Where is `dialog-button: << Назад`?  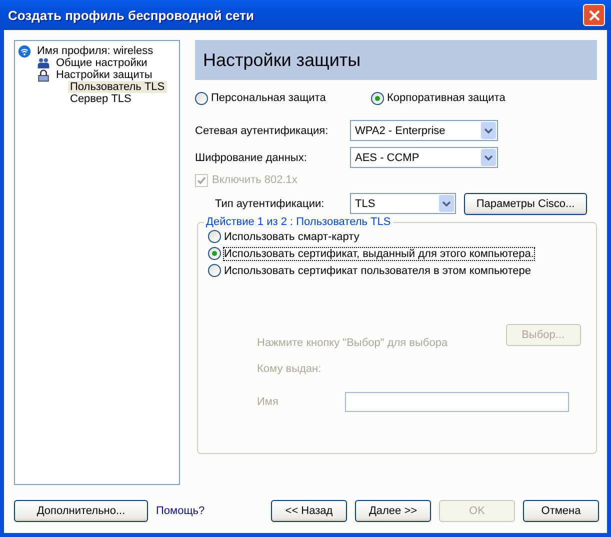
dialog-button: << Назад is located at coordinates (309, 511).